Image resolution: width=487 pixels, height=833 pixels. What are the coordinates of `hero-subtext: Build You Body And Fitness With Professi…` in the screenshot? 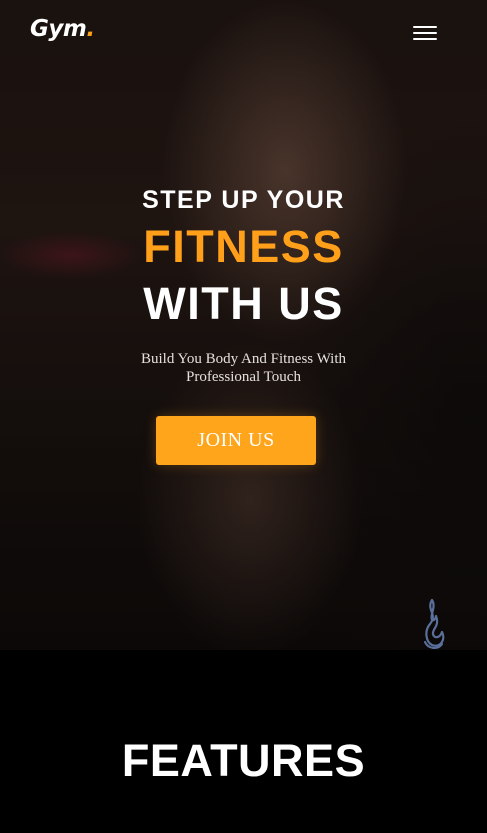 It's located at (243, 368).